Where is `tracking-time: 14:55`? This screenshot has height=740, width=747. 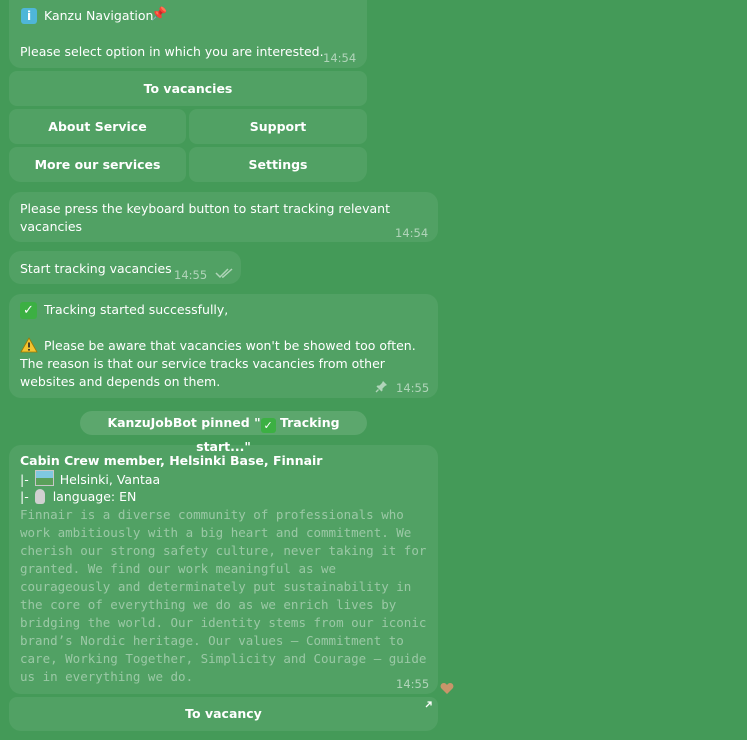
tracking-time: 14:55 is located at coordinates (413, 388).